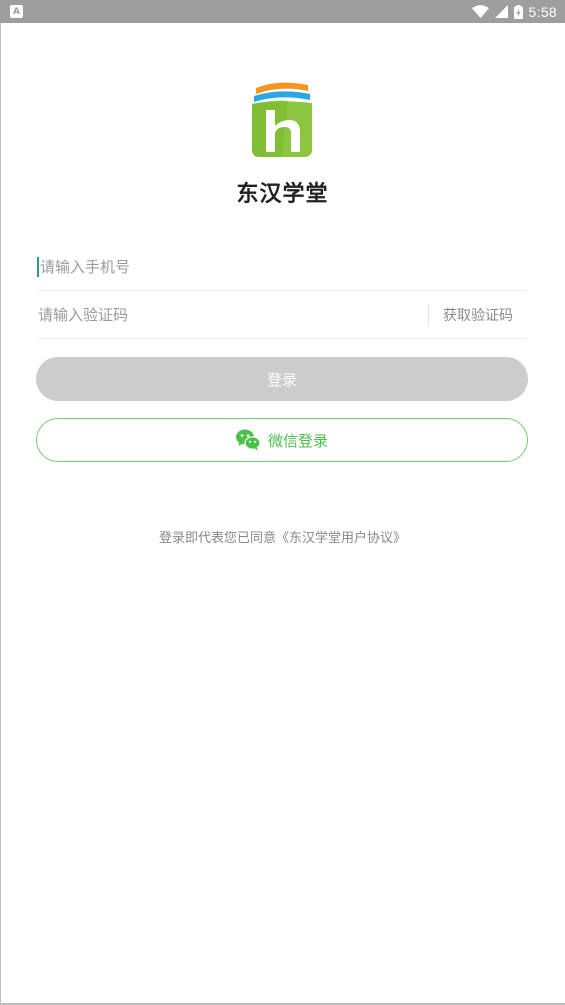  I want to click on wifi-icon, so click(480, 11).